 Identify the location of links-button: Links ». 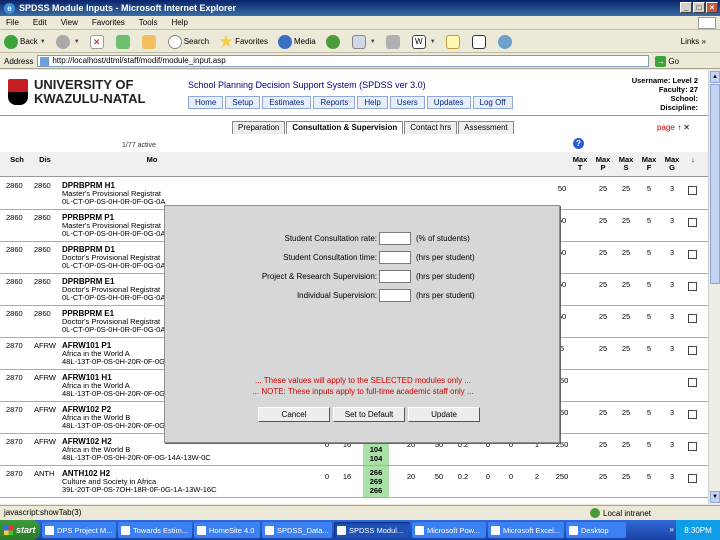
(693, 41).